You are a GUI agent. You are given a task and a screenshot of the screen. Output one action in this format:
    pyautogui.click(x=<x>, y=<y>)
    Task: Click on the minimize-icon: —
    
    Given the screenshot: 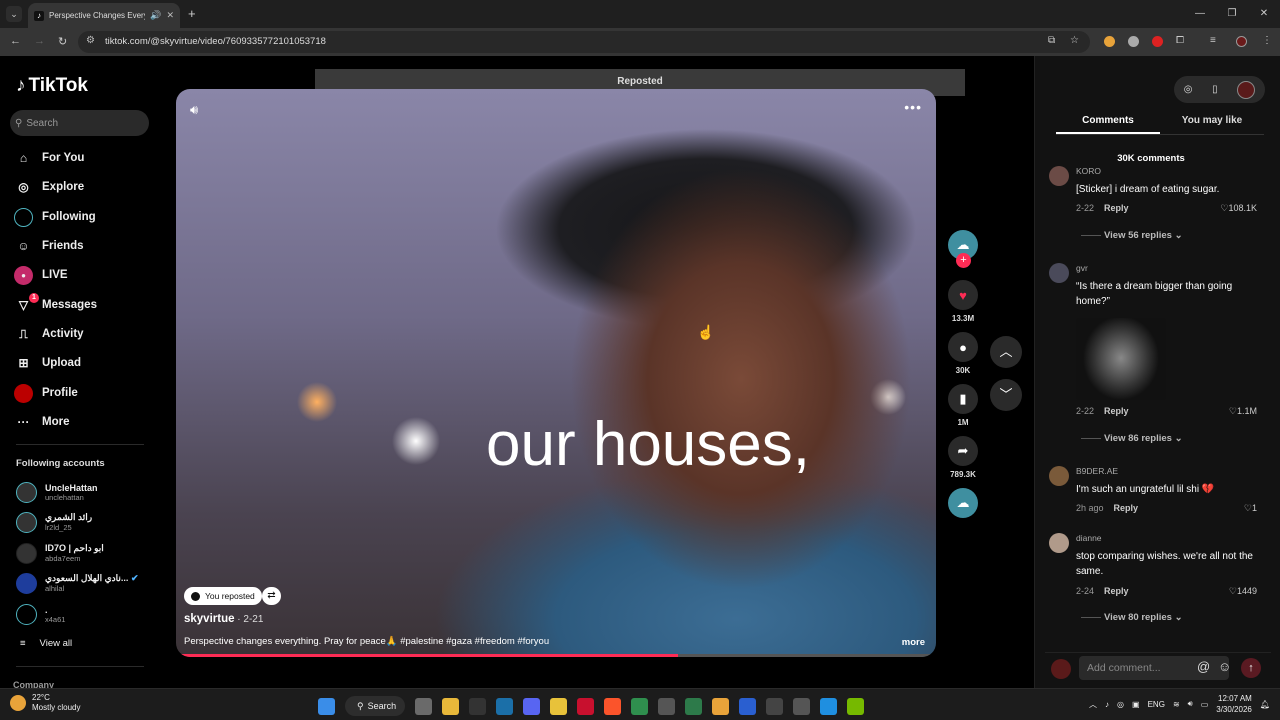 What is the action you would take?
    pyautogui.click(x=1200, y=14)
    